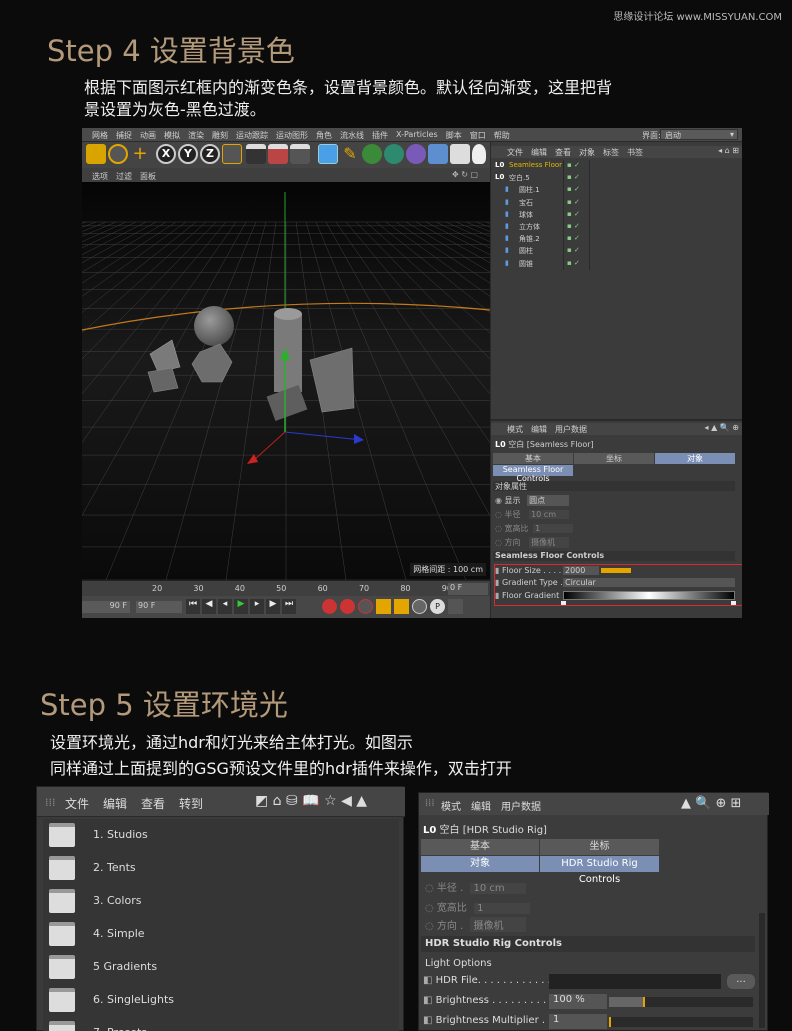 This screenshot has width=792, height=1031. What do you see at coordinates (616, 178) in the screenshot?
I see `object-row: L0 空白.5 ▪ ✓` at bounding box center [616, 178].